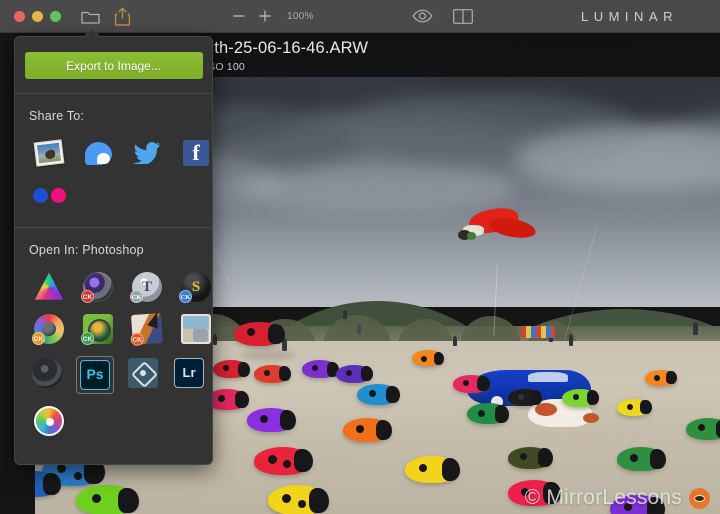  I want to click on file-metadata-label: ISO 100, so click(225, 67).